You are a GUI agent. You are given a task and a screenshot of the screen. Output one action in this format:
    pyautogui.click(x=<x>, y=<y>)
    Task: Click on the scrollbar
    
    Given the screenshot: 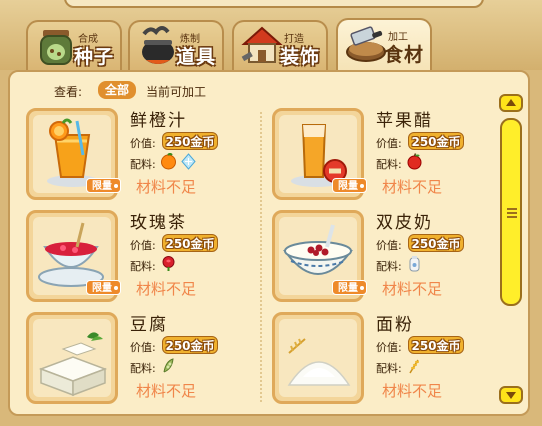 What is the action you would take?
    pyautogui.click(x=511, y=251)
    